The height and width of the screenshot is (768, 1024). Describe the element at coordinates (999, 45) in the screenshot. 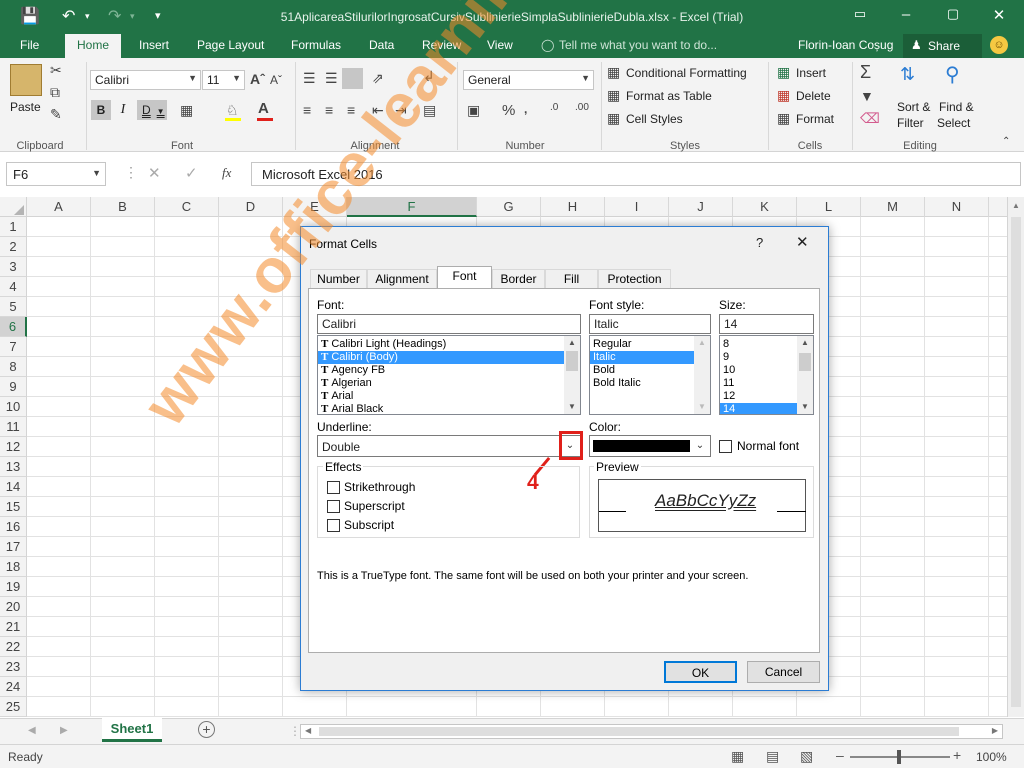

I see `smiley-feedback-icon: ☺` at that location.